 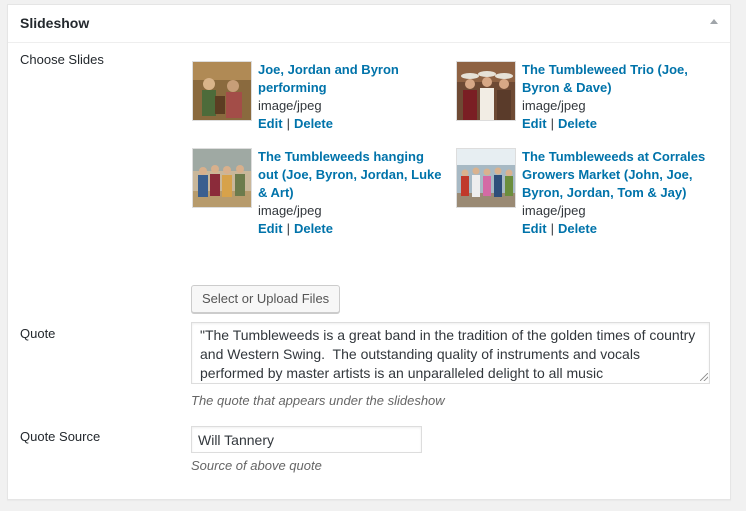 What do you see at coordinates (62, 59) in the screenshot?
I see `choose-slides-label: Choose Slides` at bounding box center [62, 59].